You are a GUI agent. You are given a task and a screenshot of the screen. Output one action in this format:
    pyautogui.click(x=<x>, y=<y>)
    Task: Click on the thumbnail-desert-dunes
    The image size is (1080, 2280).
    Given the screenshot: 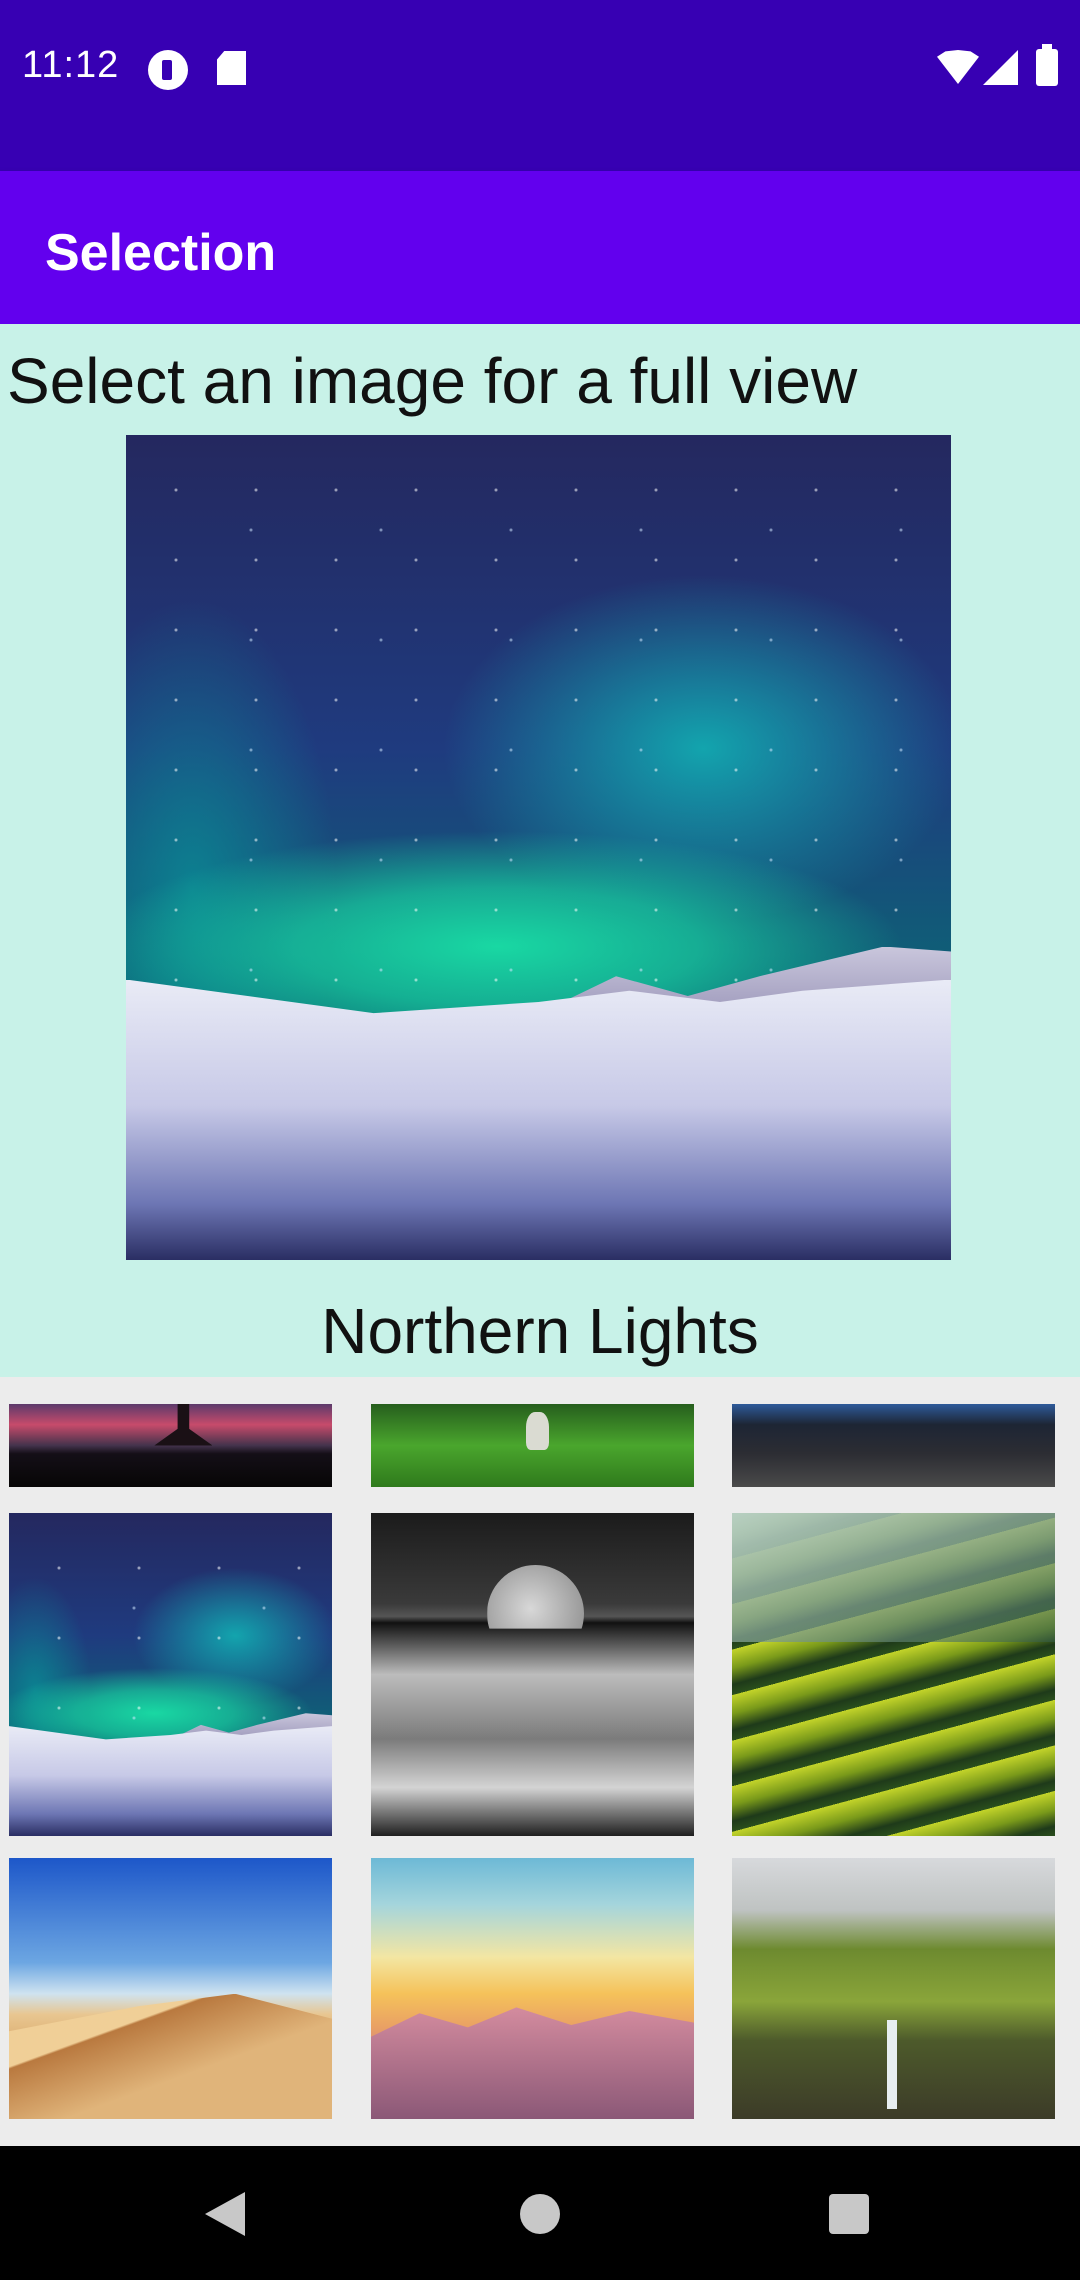 What is the action you would take?
    pyautogui.click(x=170, y=1988)
    